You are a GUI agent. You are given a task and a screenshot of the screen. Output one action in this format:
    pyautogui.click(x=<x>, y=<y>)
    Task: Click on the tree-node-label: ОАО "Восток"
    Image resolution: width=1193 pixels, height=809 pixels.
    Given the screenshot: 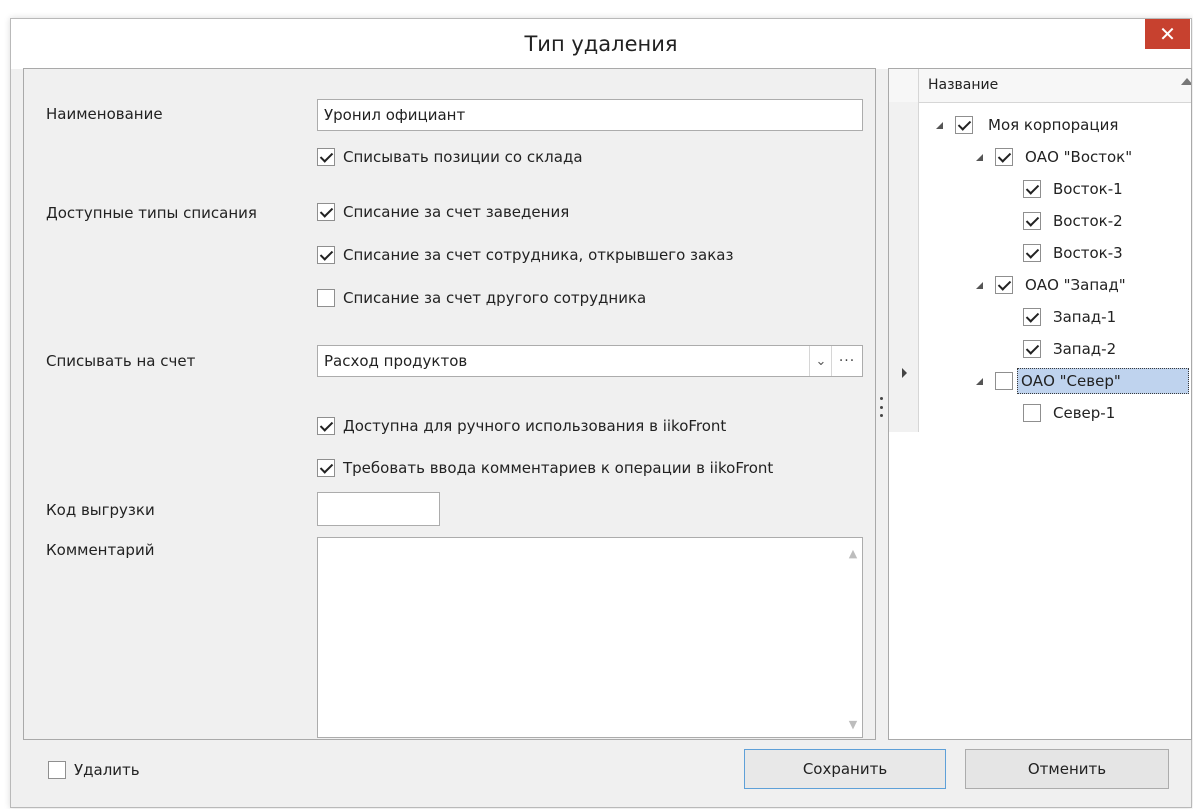 What is the action you would take?
    pyautogui.click(x=1079, y=157)
    